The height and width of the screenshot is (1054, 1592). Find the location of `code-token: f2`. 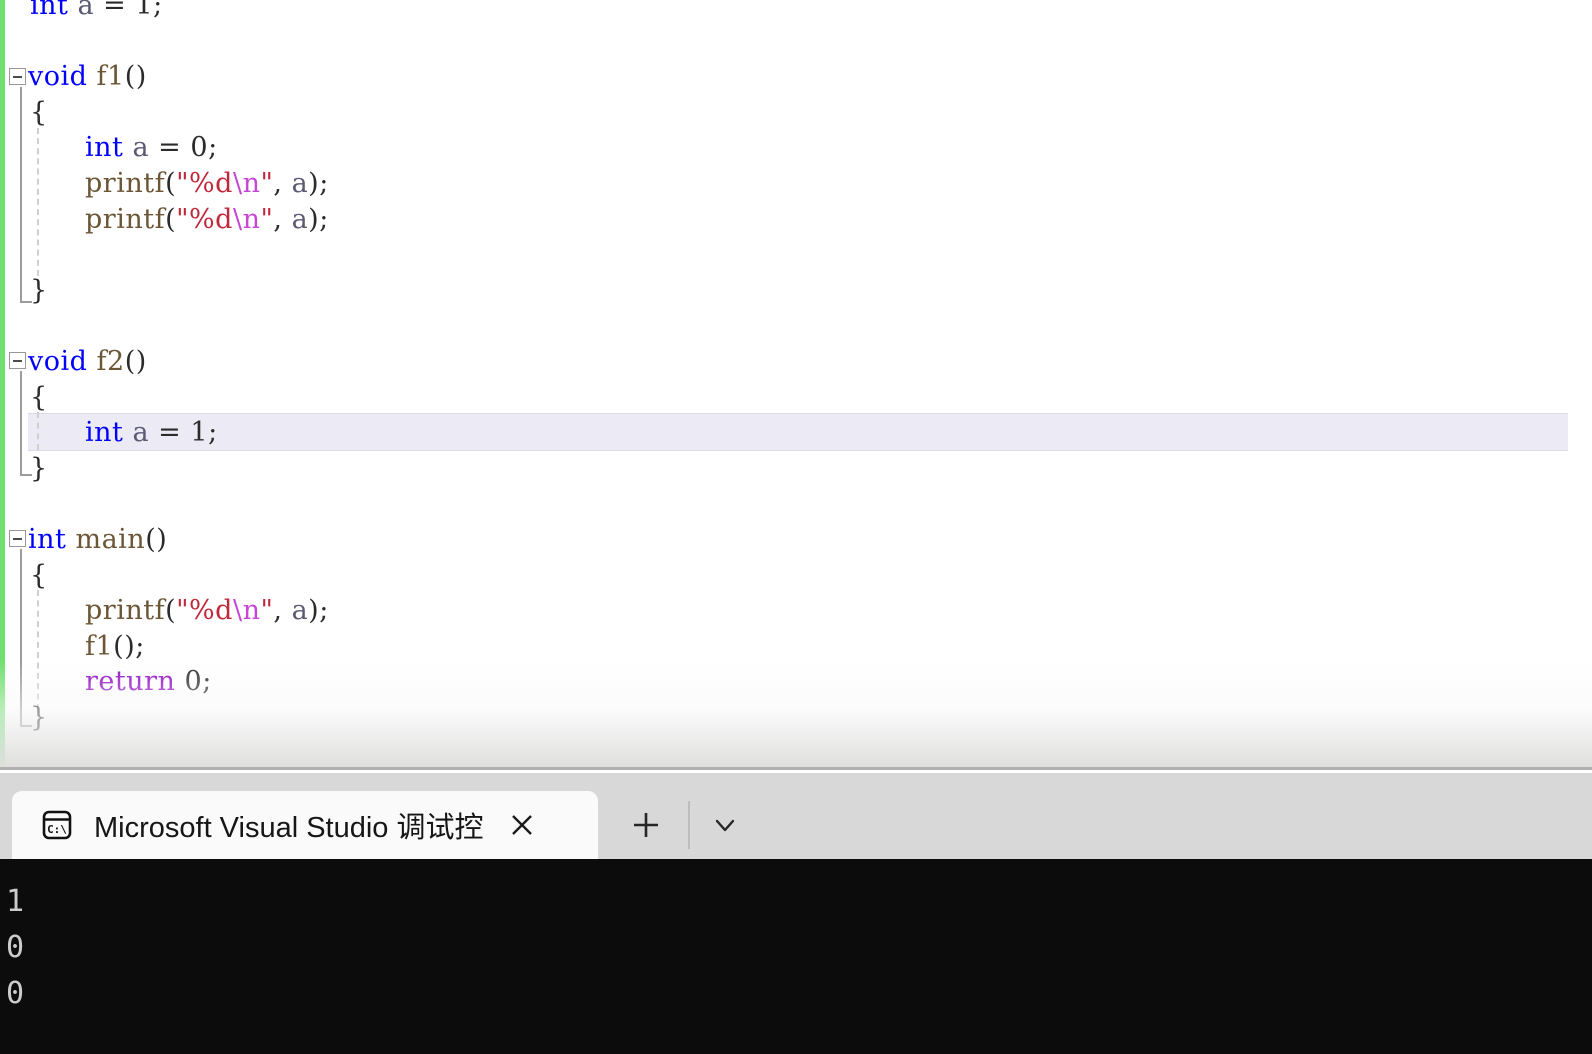

code-token: f2 is located at coordinates (110, 361).